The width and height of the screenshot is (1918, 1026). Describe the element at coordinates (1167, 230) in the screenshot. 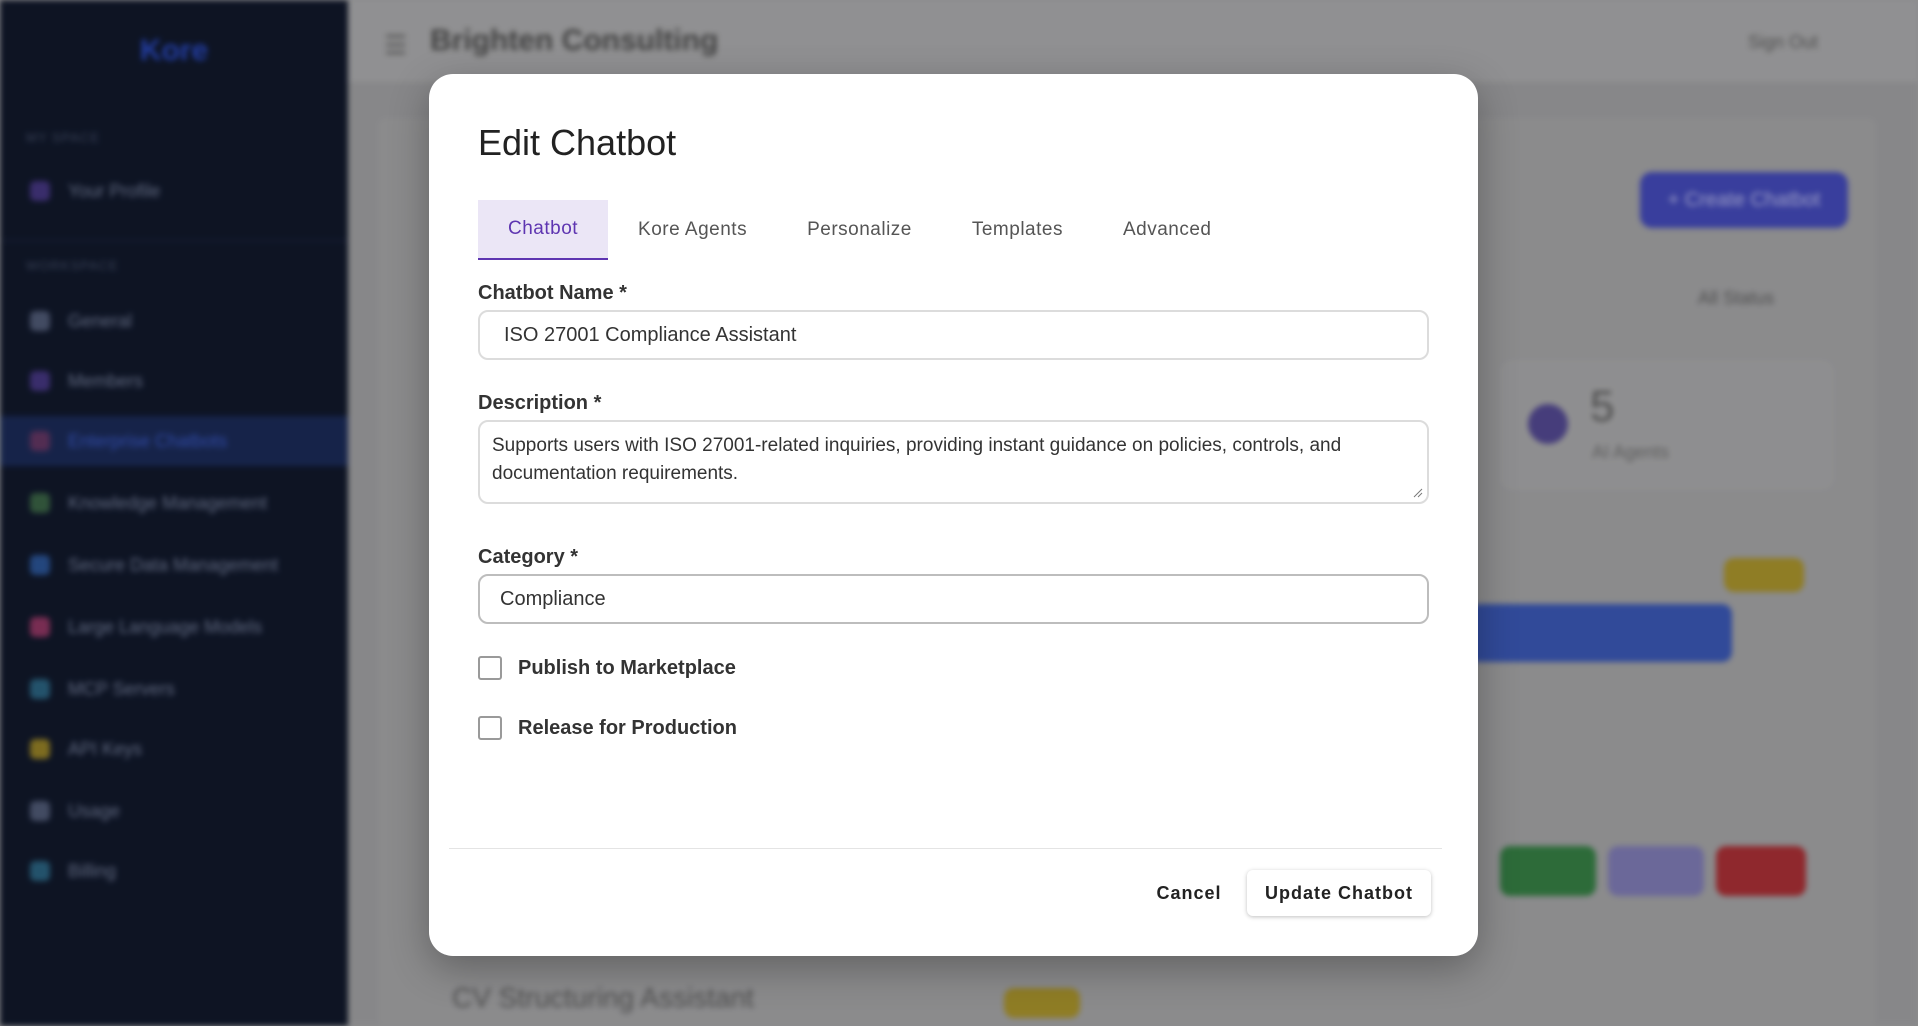

I see `tab-advanced: Advanced` at that location.